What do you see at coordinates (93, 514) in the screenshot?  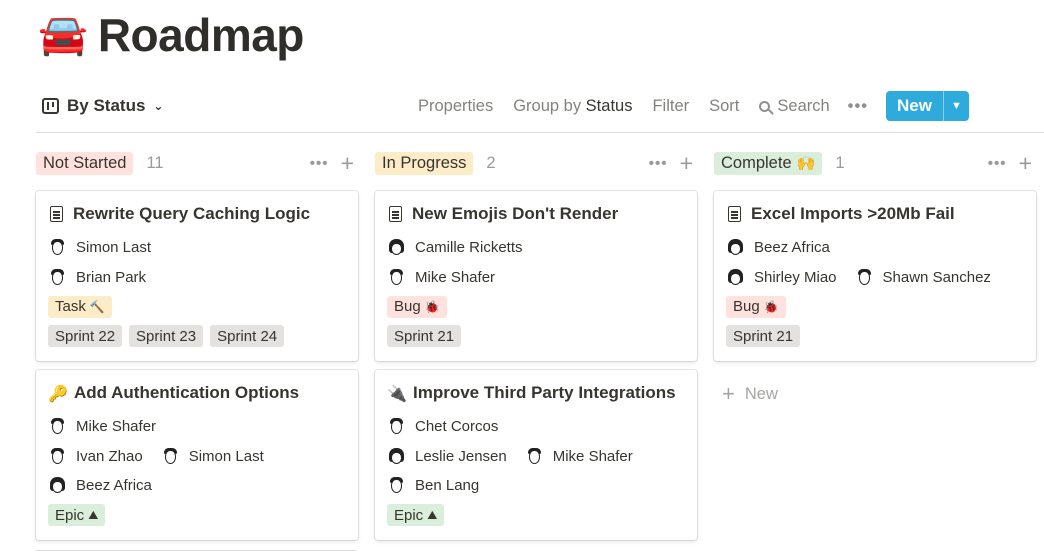 I see `mountain-icon: ⛰` at bounding box center [93, 514].